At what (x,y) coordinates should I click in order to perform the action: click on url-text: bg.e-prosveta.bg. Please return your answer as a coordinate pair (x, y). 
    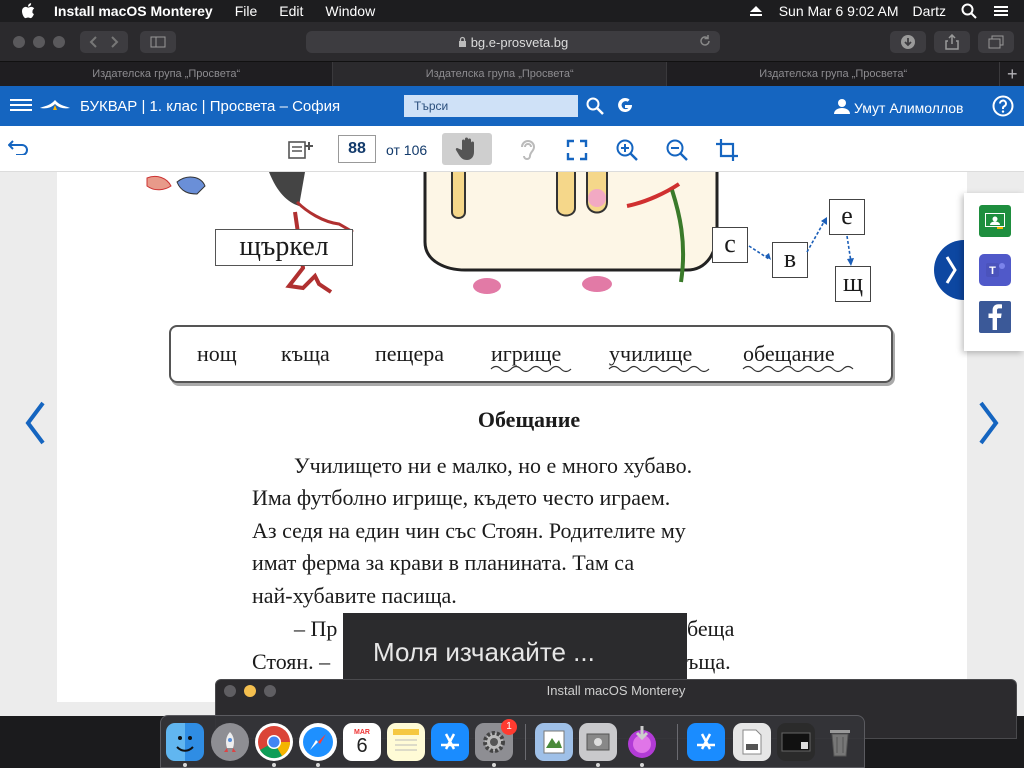
    Looking at the image, I should click on (519, 42).